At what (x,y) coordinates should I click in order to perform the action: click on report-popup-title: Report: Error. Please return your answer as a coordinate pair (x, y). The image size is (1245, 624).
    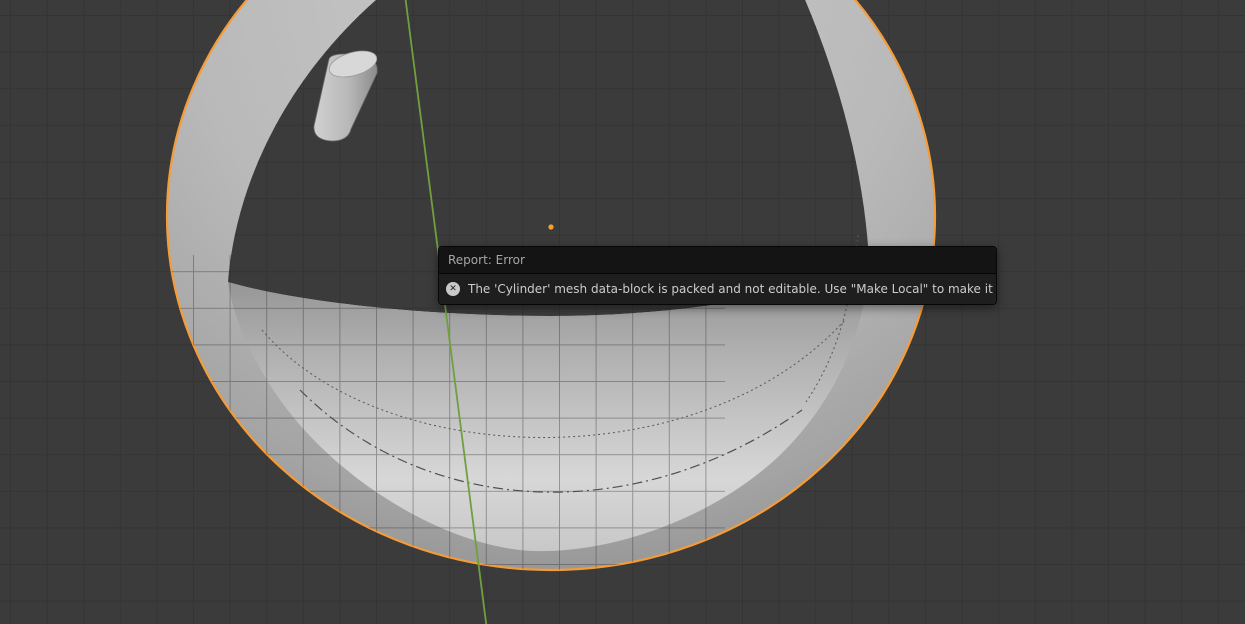
    Looking at the image, I should click on (717, 260).